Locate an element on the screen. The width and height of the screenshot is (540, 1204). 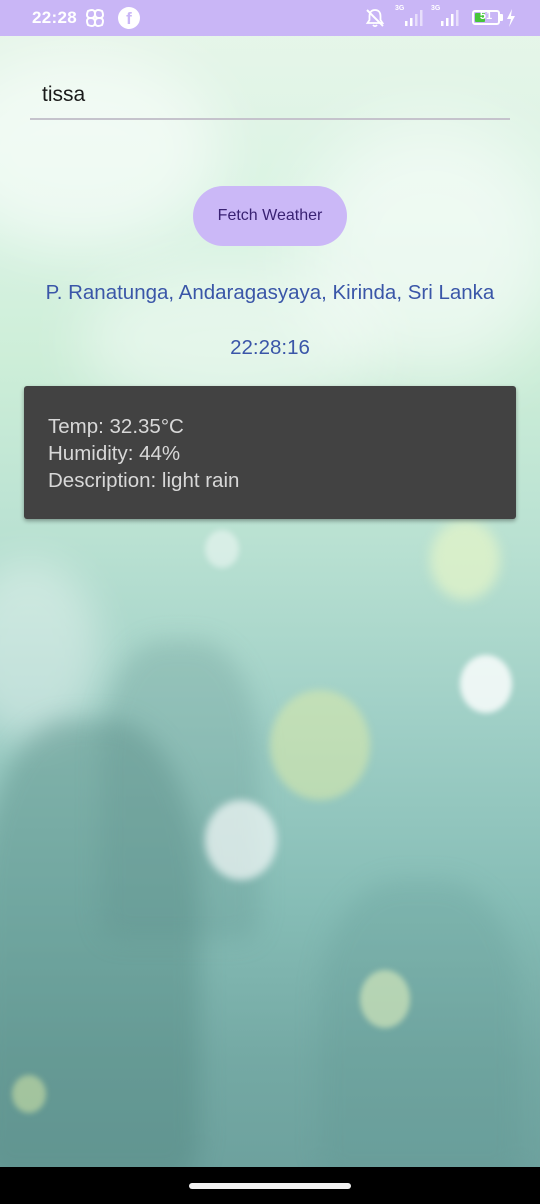
battery-icon: 51 is located at coordinates (486, 17).